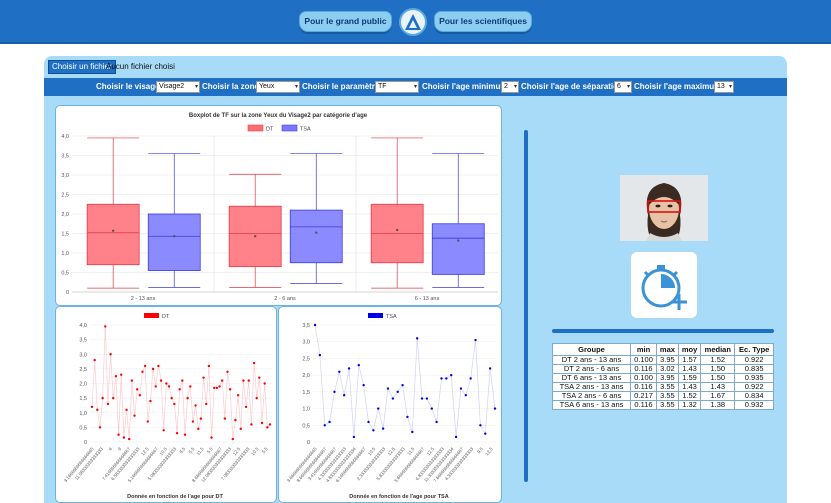 The image size is (831, 503). I want to click on age-min-select: 2 ▾, so click(510, 87).